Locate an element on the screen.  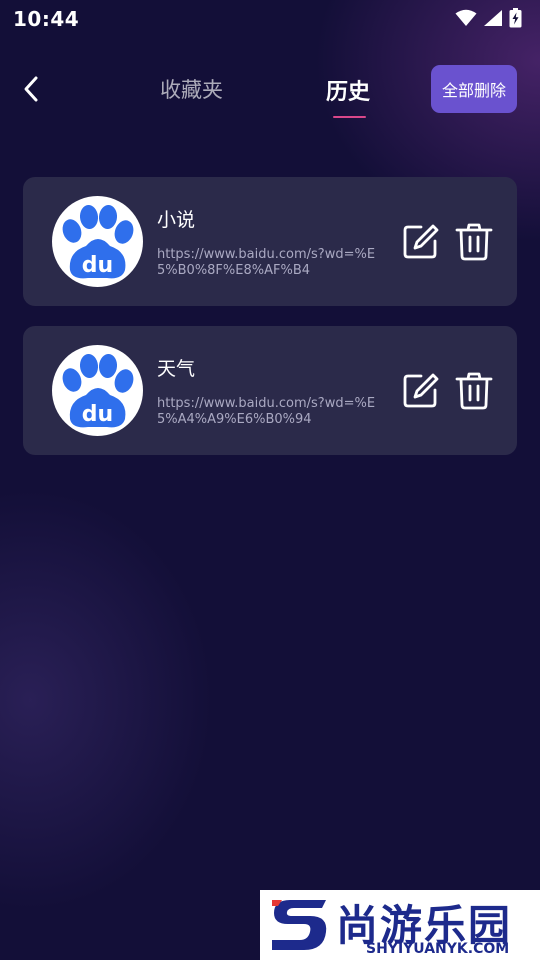
active-tab-indicator is located at coordinates (349, 117).